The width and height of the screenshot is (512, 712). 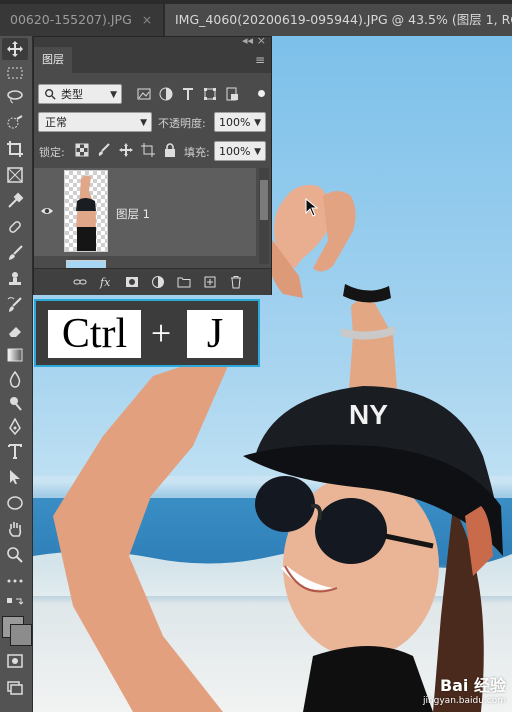 I want to click on opacity-field: 100% ▼, so click(x=240, y=122).